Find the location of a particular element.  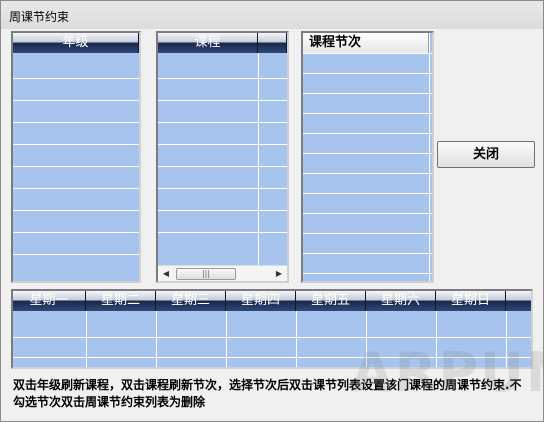

header-monday: 星期一 is located at coordinates (49, 301).